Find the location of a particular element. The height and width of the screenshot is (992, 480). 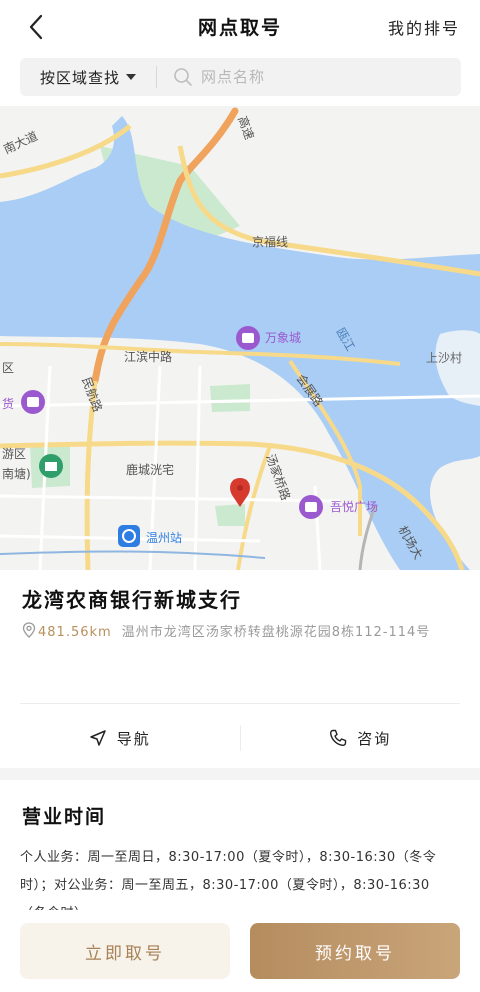

map-label-station-wenzhou: 温州站 is located at coordinates (164, 538).